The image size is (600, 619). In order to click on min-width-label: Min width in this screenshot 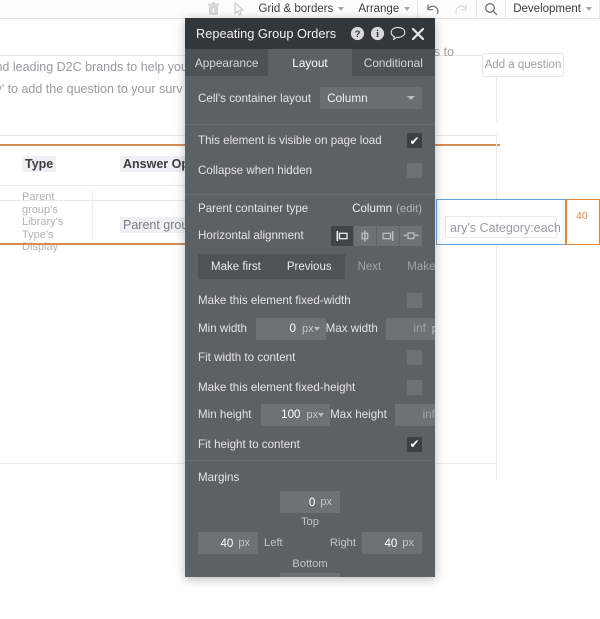, I will do `click(222, 328)`.